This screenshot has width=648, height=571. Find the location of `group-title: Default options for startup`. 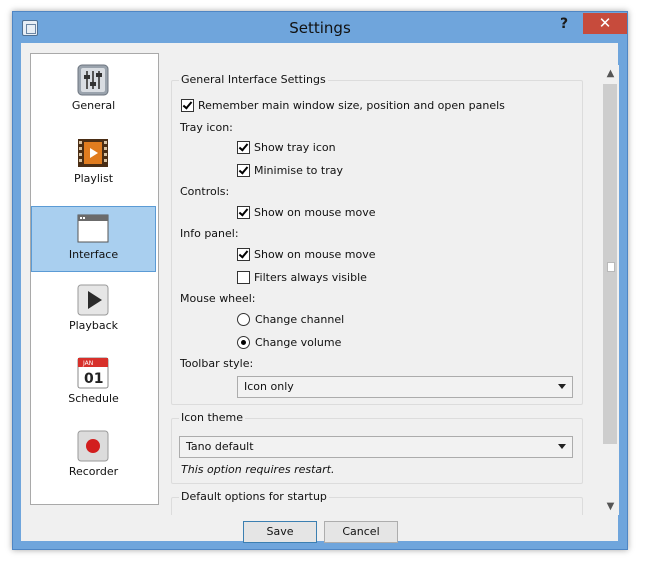

group-title: Default options for startup is located at coordinates (254, 496).